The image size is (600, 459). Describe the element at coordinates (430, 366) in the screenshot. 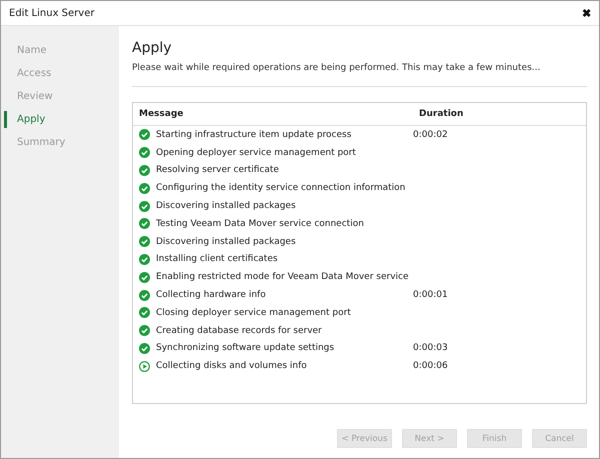

I see `duration-text: 0:00:06` at that location.